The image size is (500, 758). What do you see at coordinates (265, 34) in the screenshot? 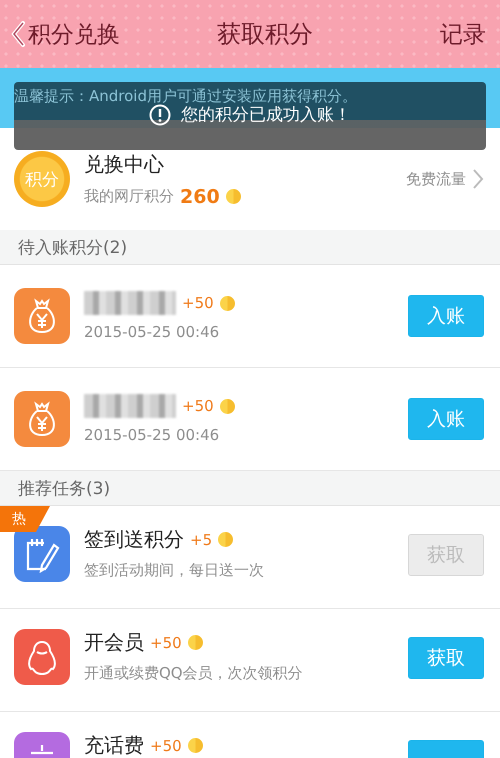
I see `page-title: 获取积分` at bounding box center [265, 34].